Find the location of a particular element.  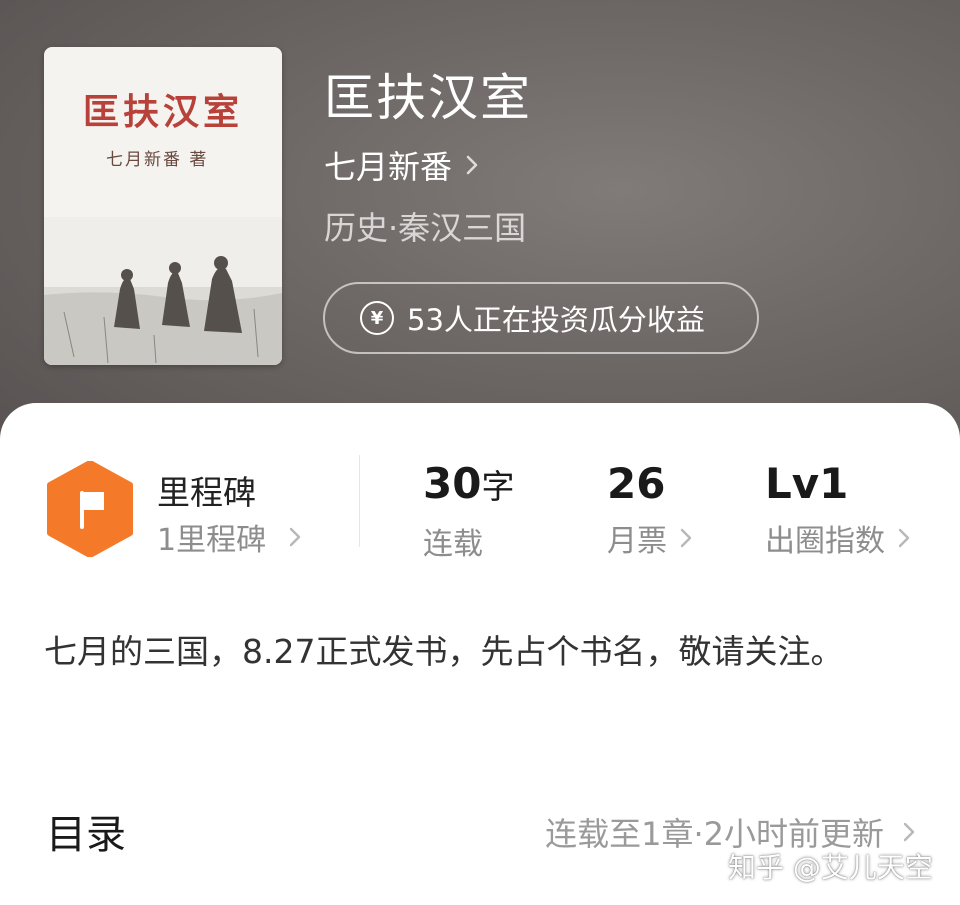

toc-title: 目录 is located at coordinates (86, 831).